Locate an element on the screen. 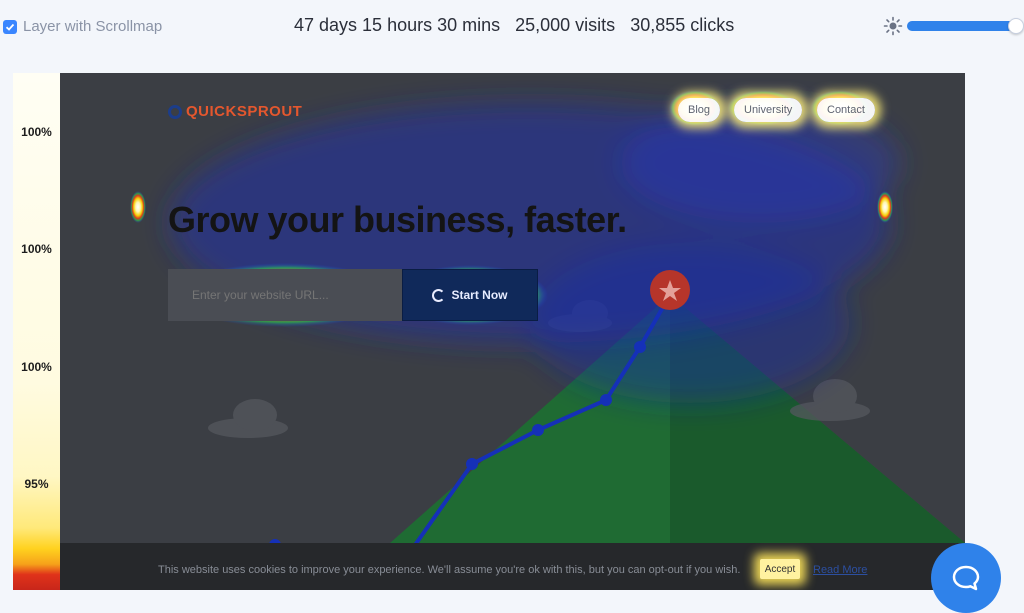 This screenshot has width=1024, height=613. scrollmap-scale: 100% 100% 100% 95% is located at coordinates (36, 331).